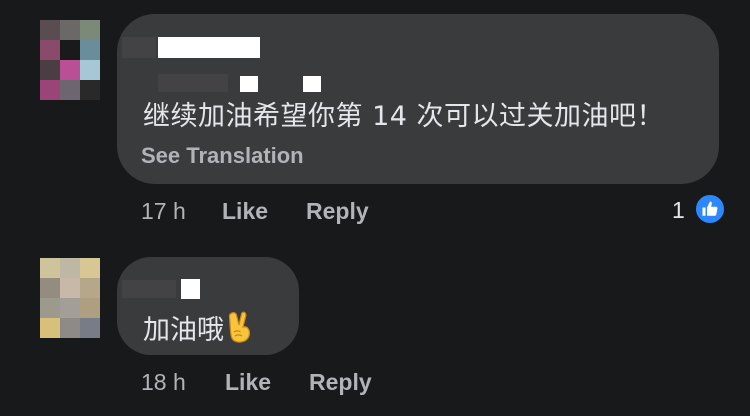 This screenshot has height=416, width=750. What do you see at coordinates (240, 331) in the screenshot?
I see `victory-hand-emoji` at bounding box center [240, 331].